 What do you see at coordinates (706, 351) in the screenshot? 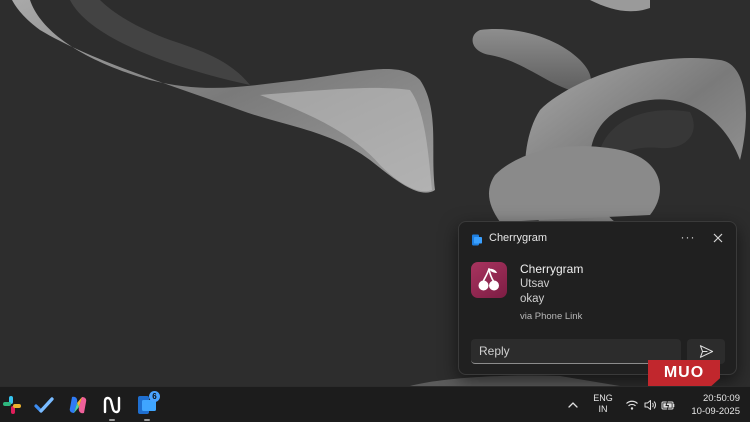
I see `send-icon` at bounding box center [706, 351].